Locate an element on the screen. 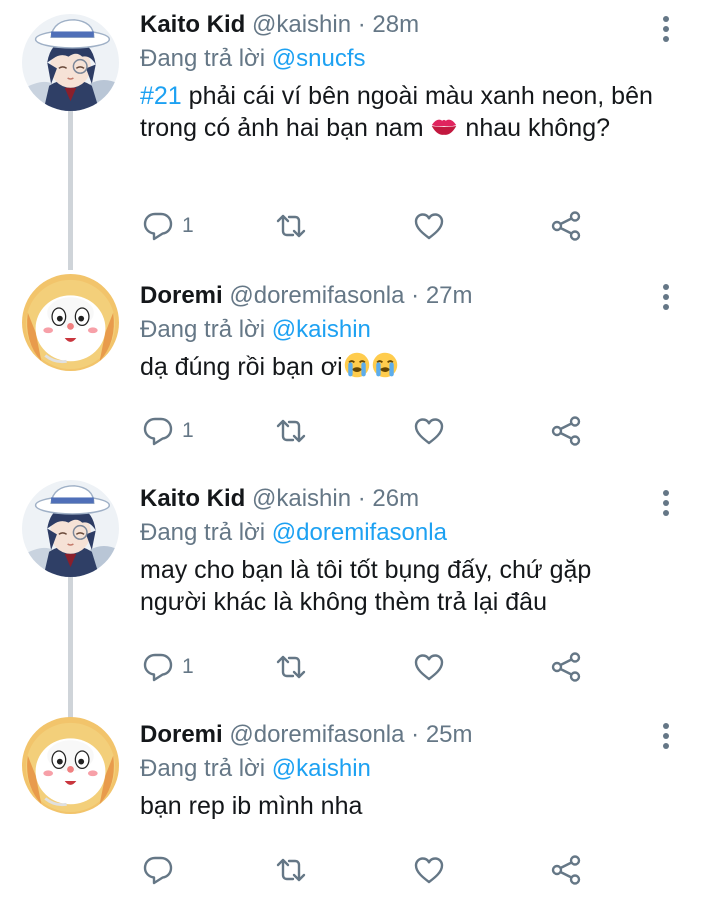 The height and width of the screenshot is (903, 720). tweet-text: bạn rep ib mình nha is located at coordinates (251, 806).